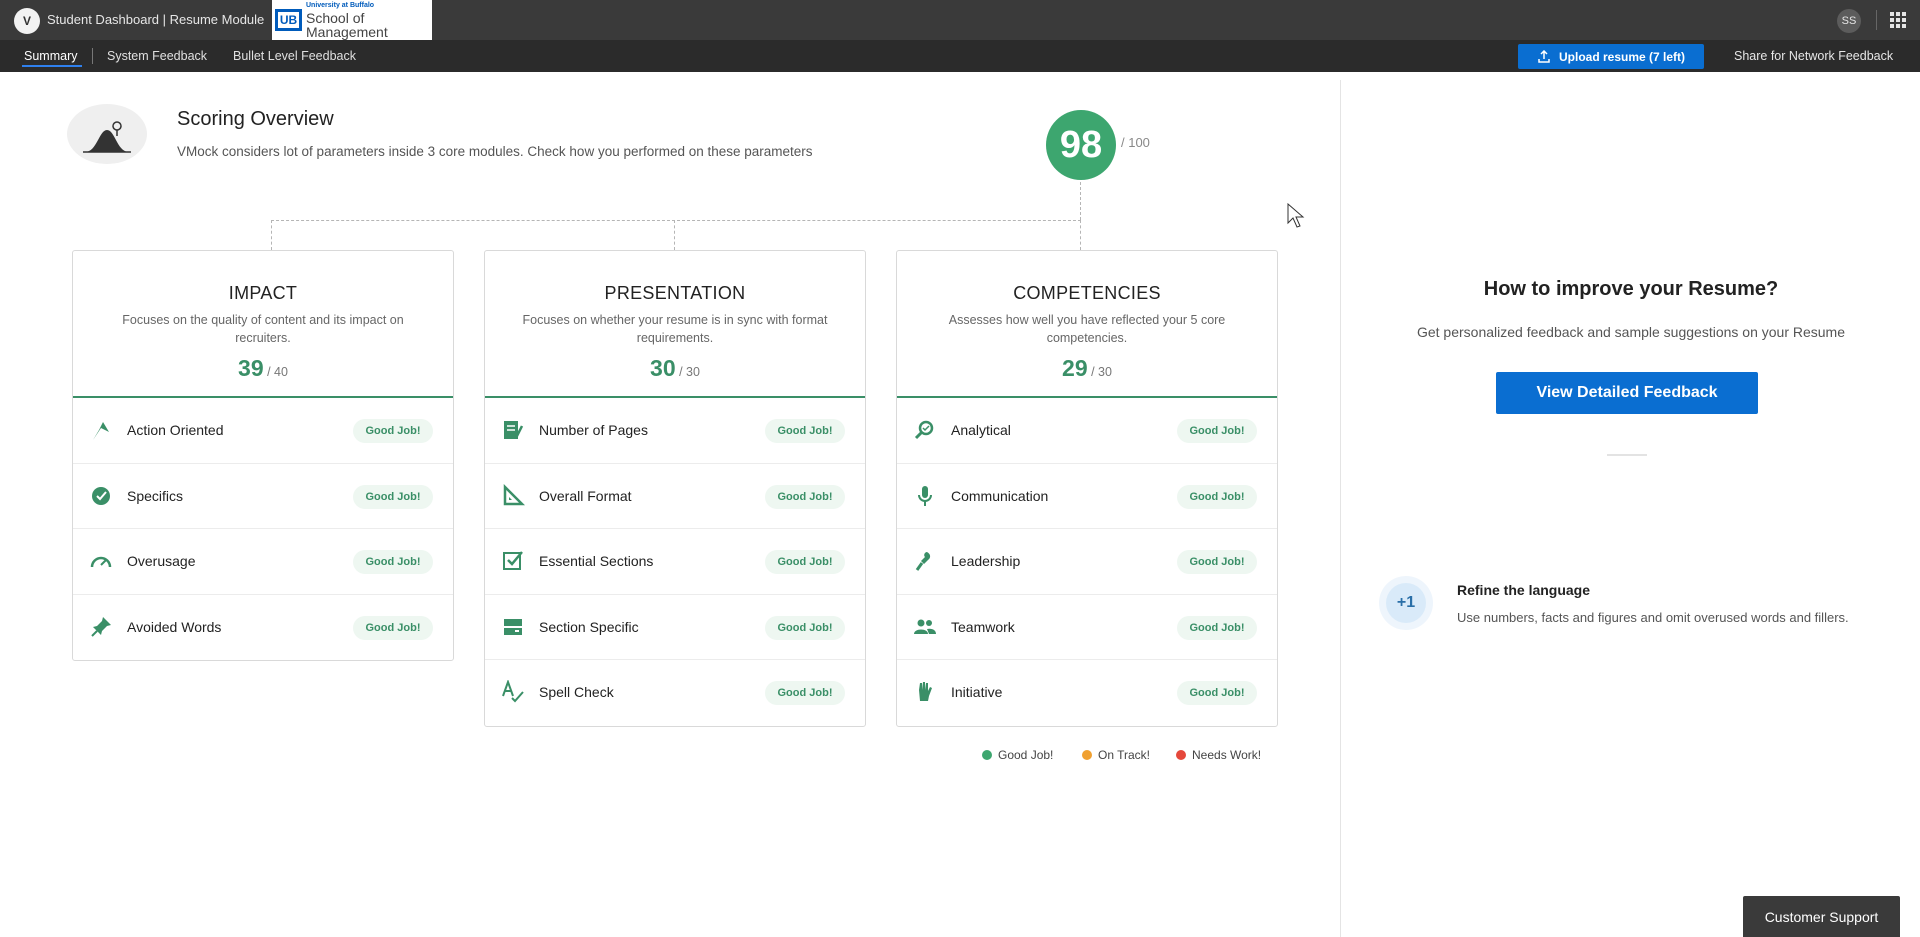 The width and height of the screenshot is (1920, 937). I want to click on app-title: Student Dashboard | Resume Module, so click(156, 19).